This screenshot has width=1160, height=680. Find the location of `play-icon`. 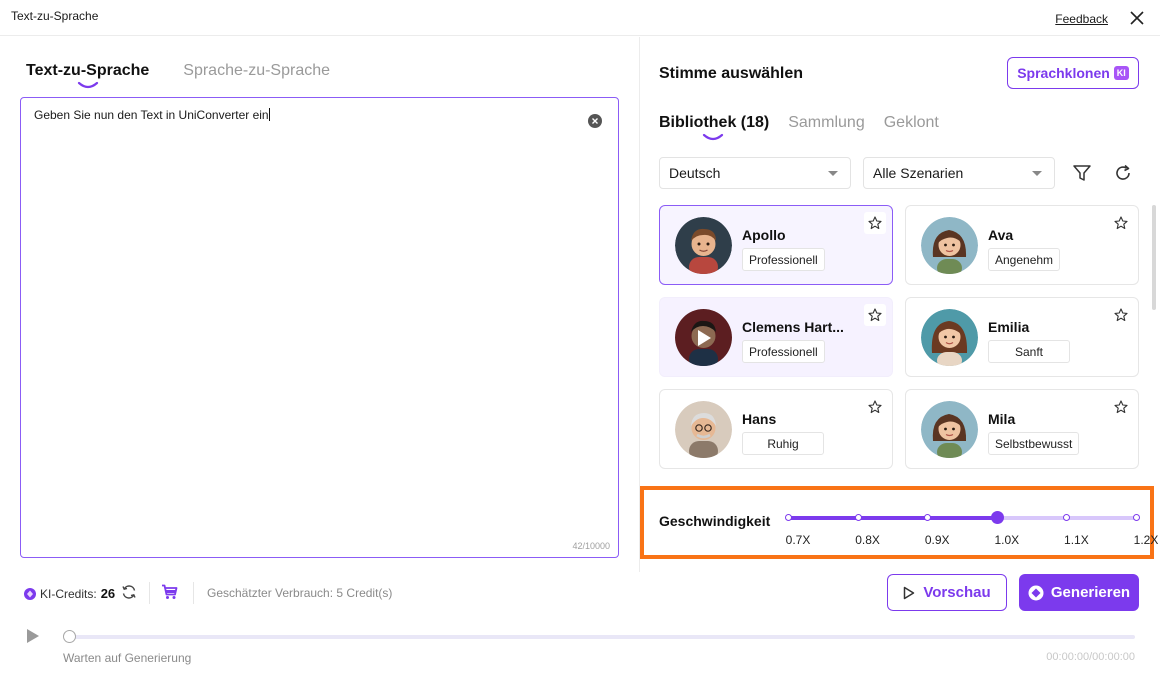

play-icon is located at coordinates (704, 337).